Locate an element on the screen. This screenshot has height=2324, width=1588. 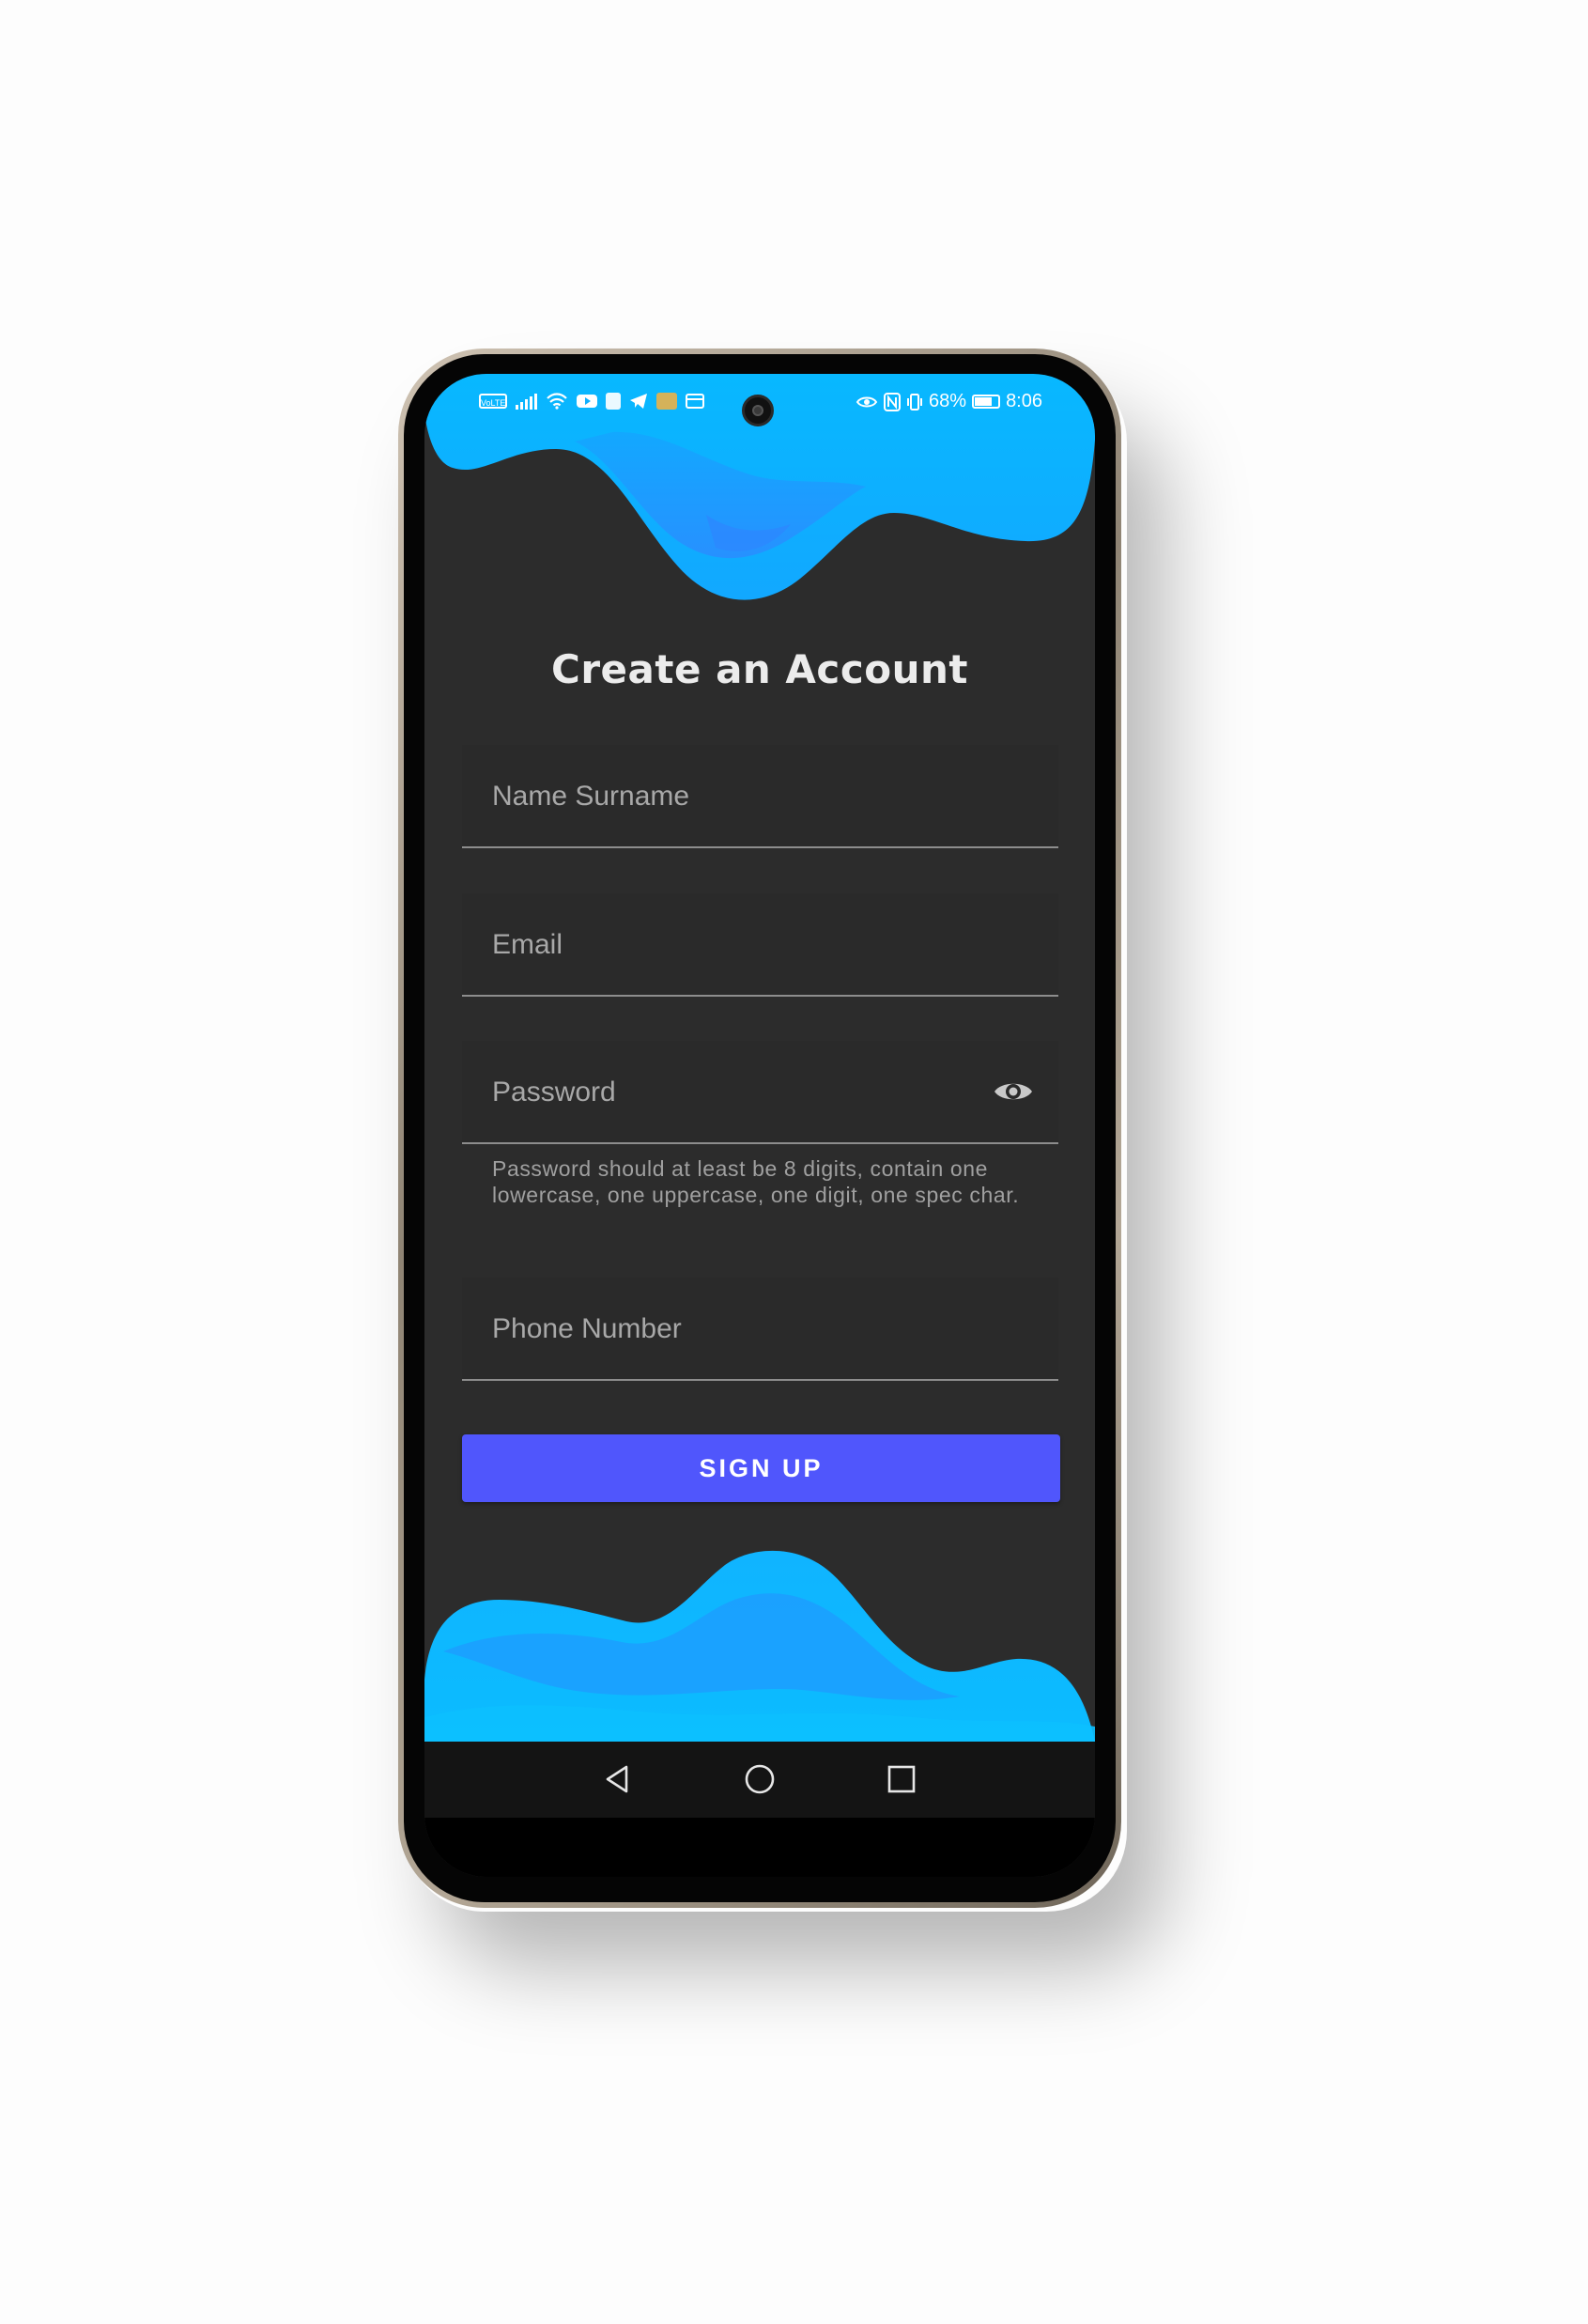
game-icon is located at coordinates (666, 401).